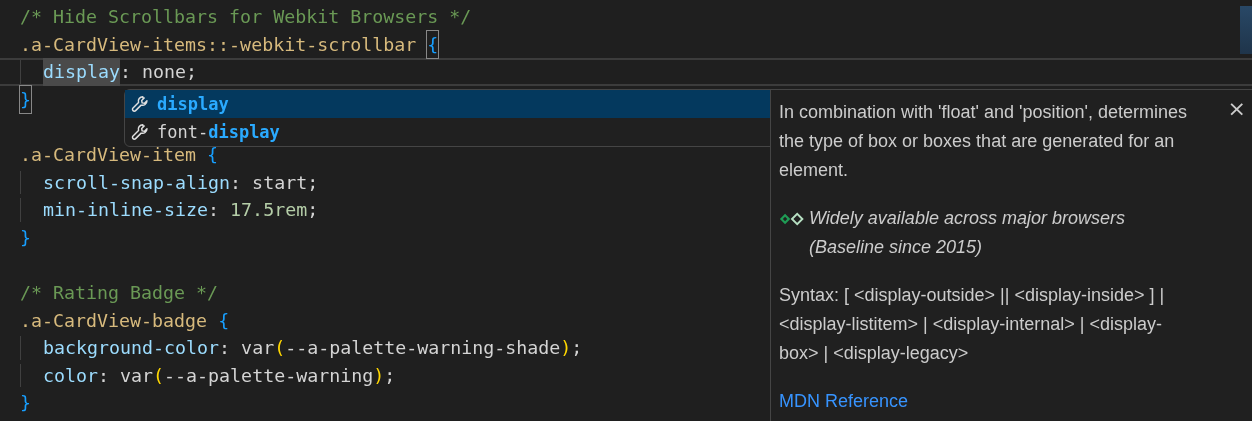 This screenshot has height=421, width=1252. Describe the element at coordinates (82, 72) in the screenshot. I see `css-property: display` at that location.